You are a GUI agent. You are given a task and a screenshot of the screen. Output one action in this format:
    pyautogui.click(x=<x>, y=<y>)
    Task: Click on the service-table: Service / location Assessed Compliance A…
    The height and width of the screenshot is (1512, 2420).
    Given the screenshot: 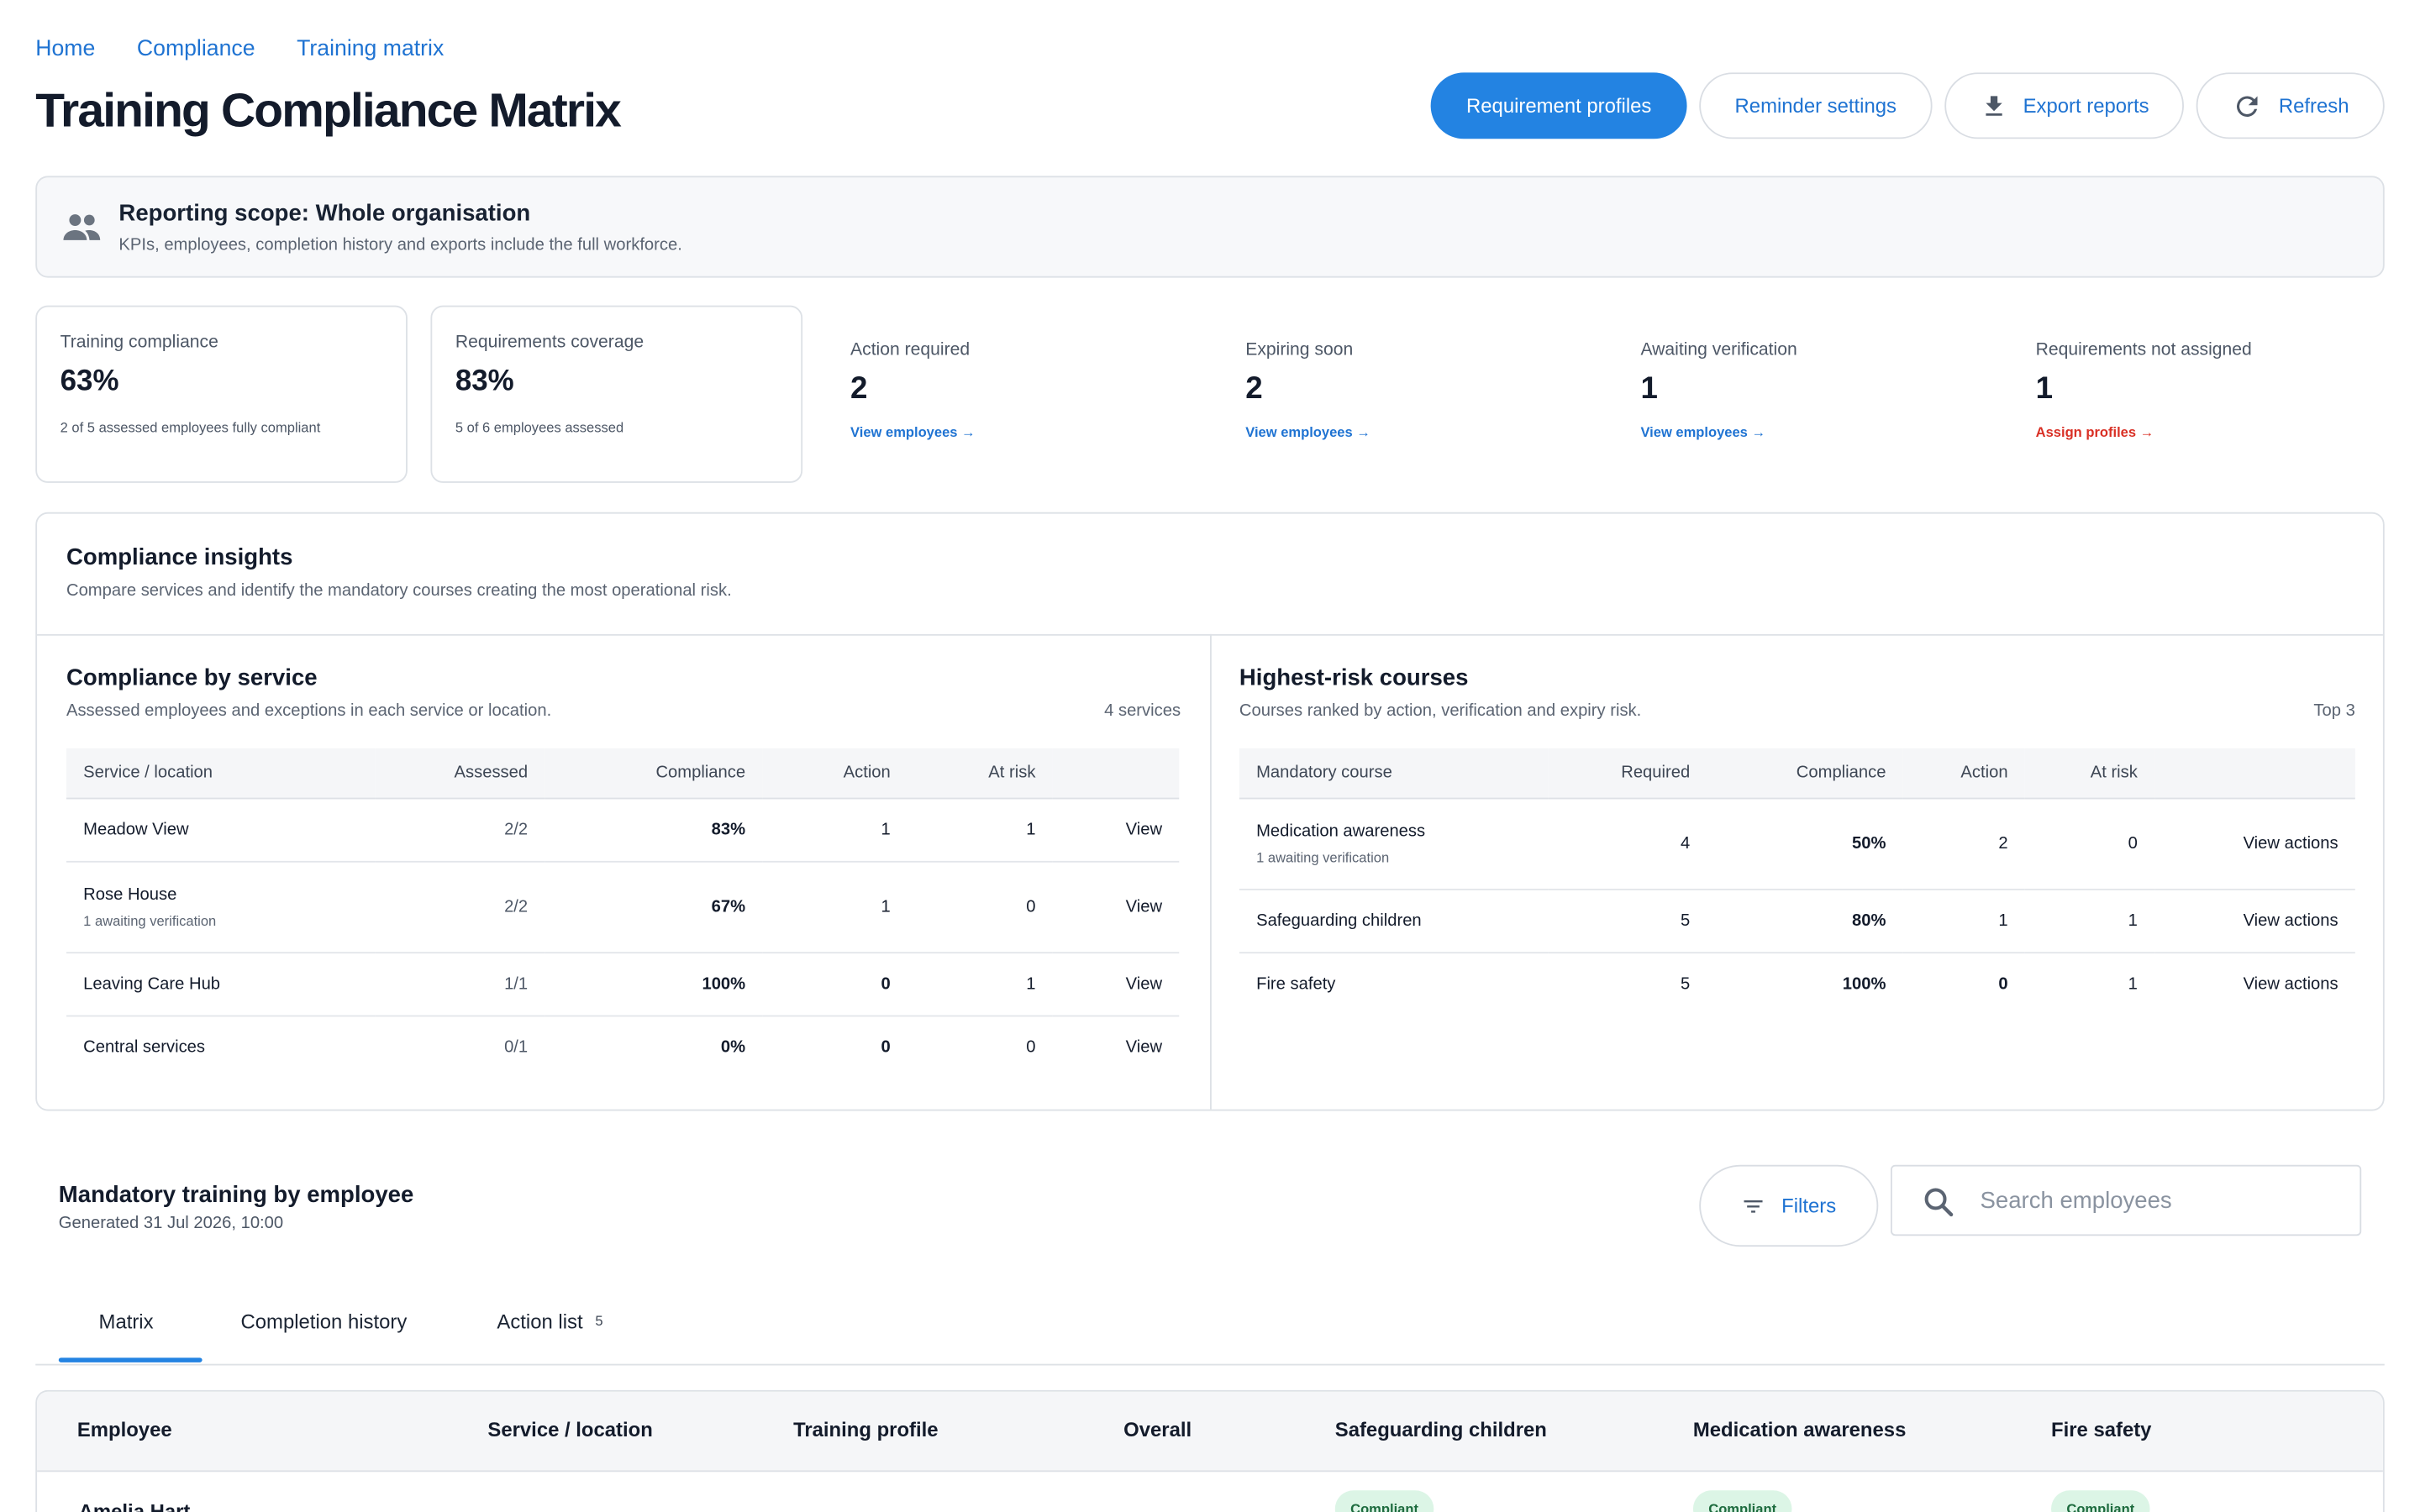 What is the action you would take?
    pyautogui.click(x=623, y=913)
    